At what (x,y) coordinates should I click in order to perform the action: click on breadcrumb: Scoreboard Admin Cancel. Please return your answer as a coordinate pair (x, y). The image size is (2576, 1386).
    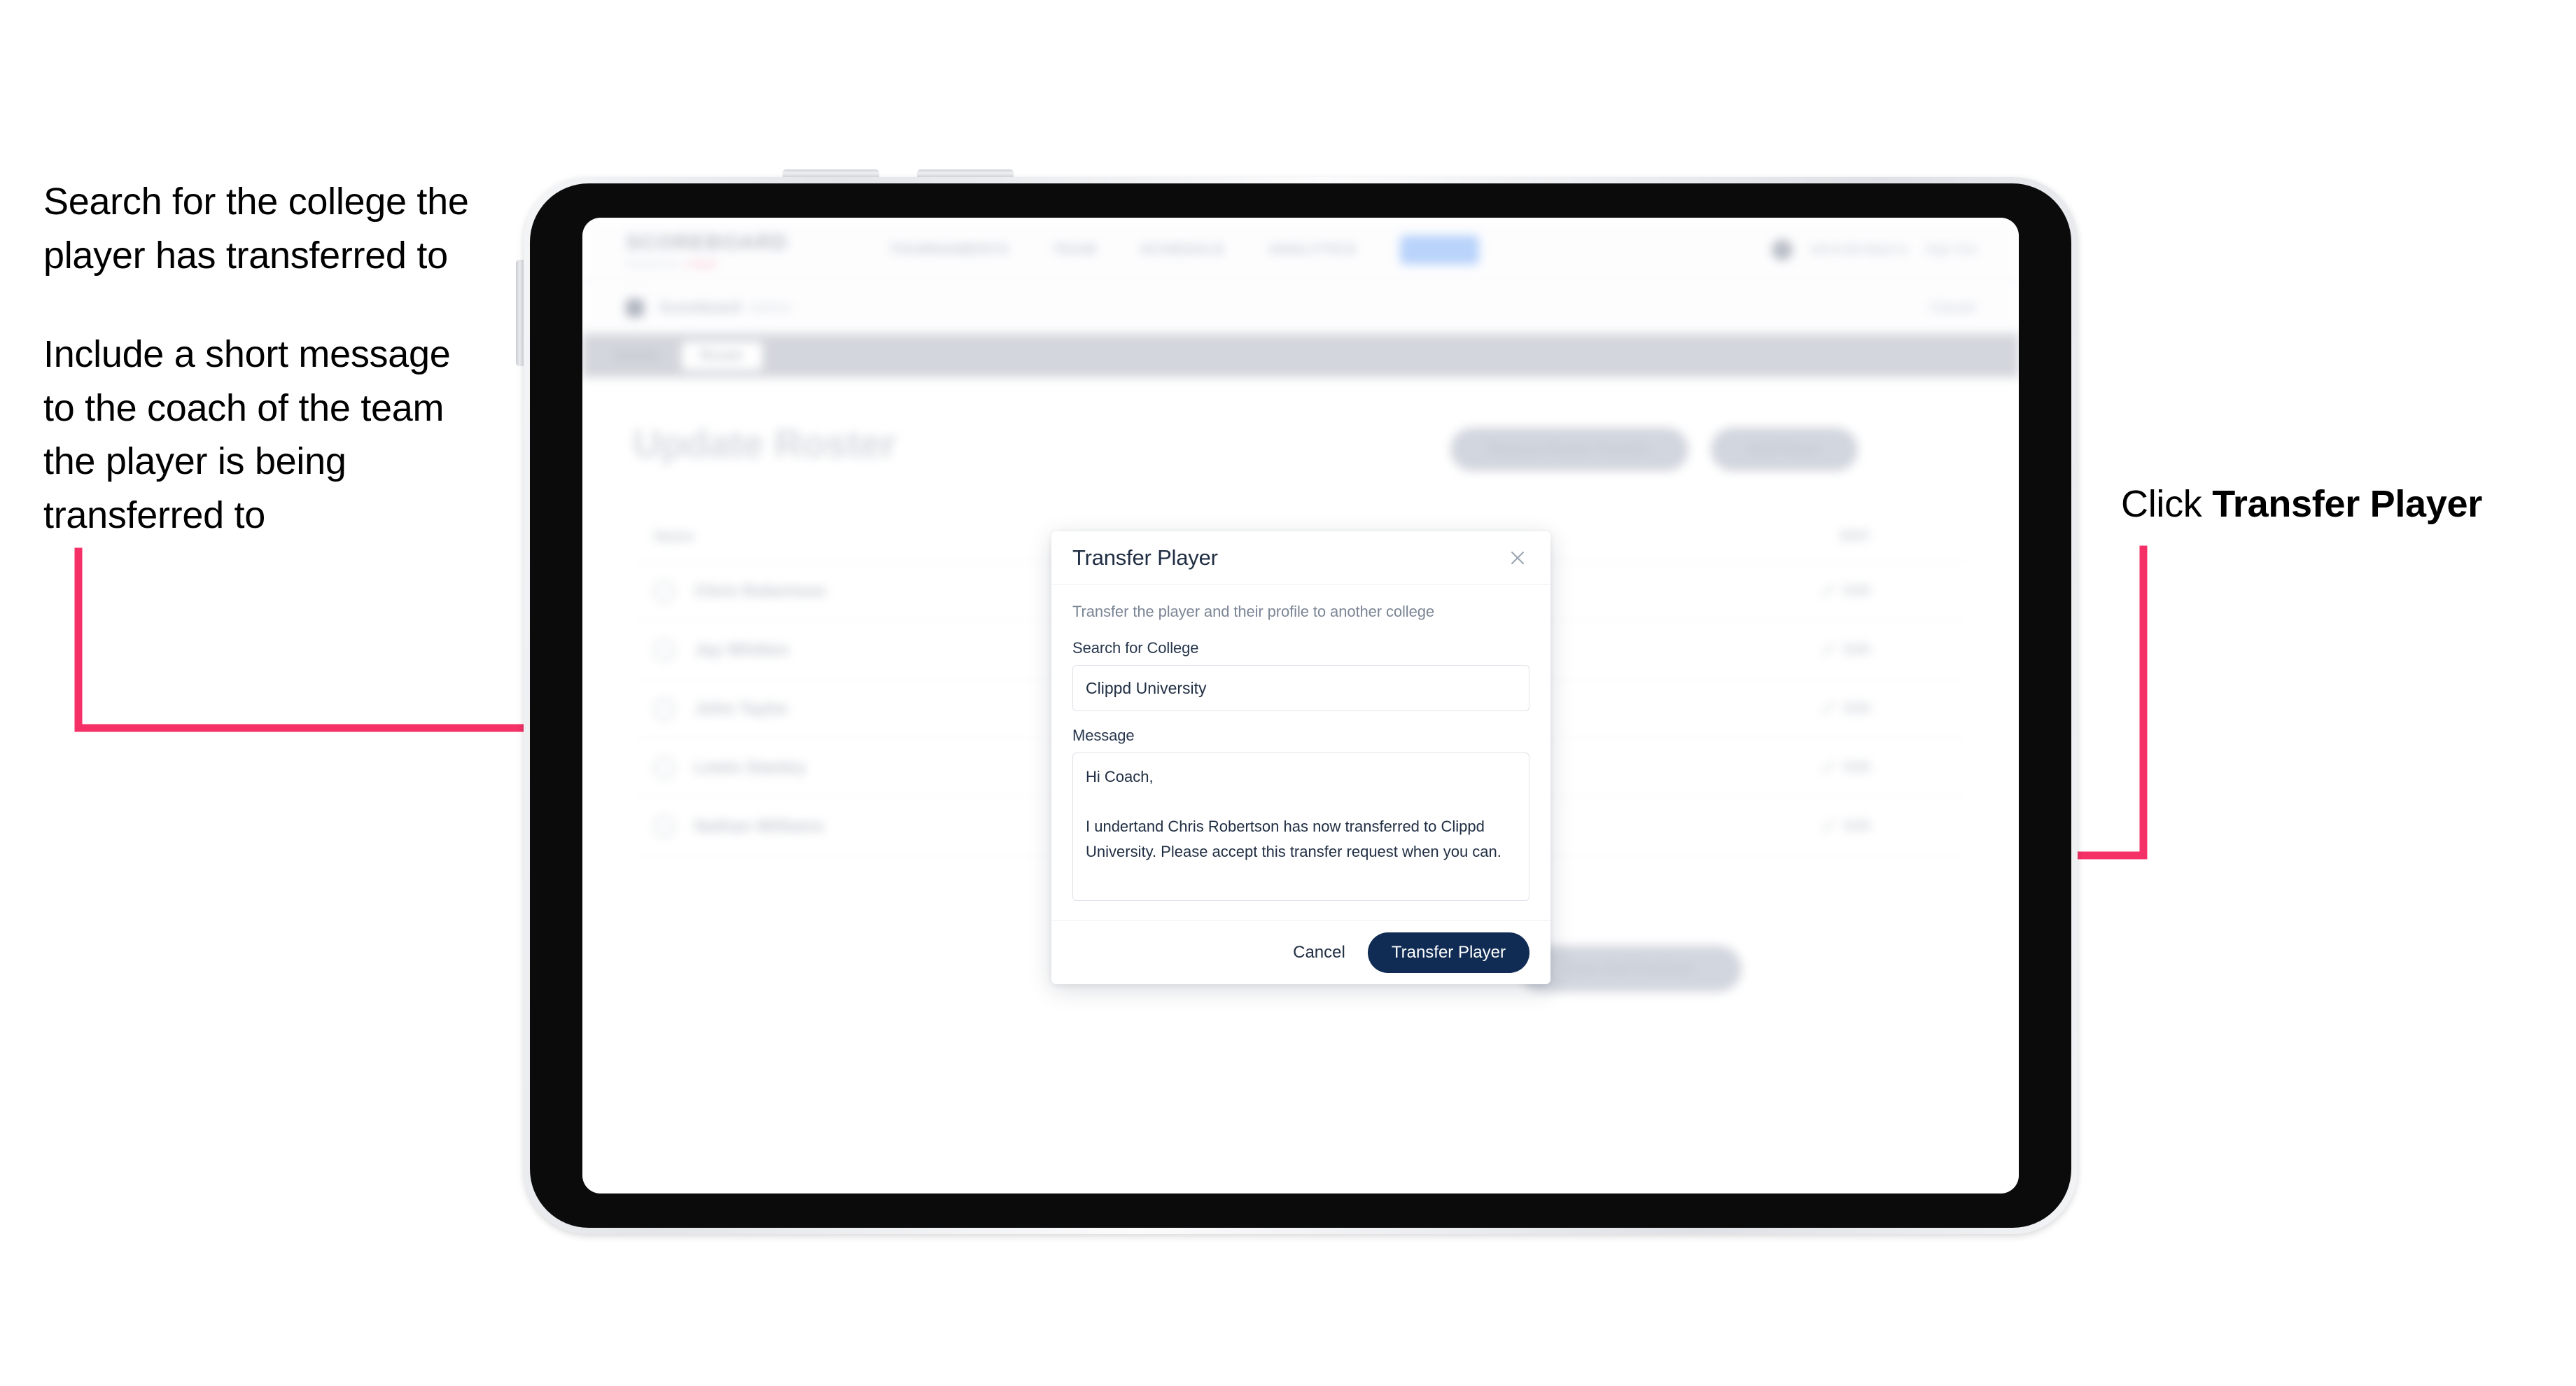
    Looking at the image, I should click on (1300, 308).